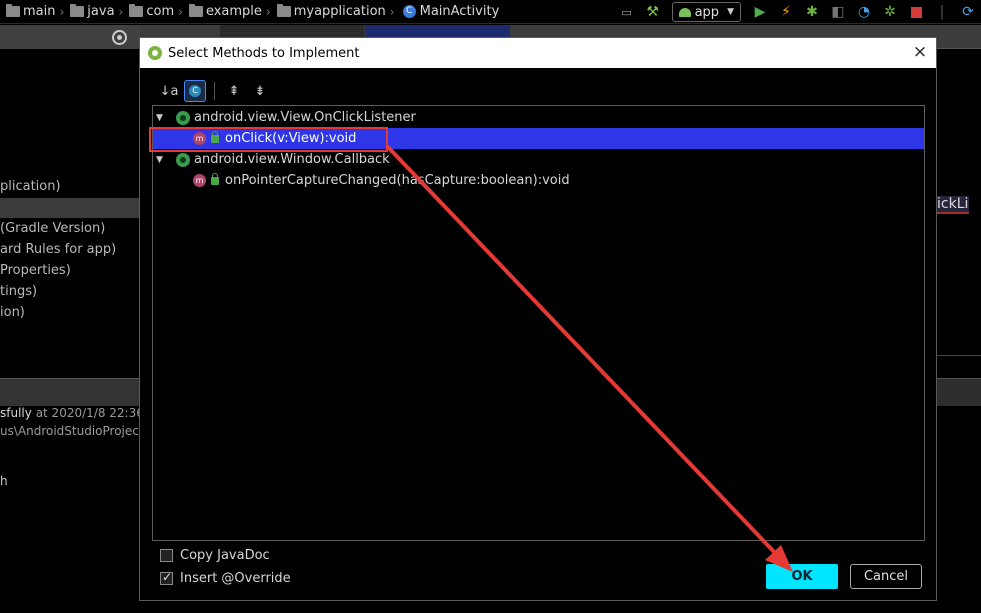  I want to click on breadcrumb-main: main ›, so click(32, 12).